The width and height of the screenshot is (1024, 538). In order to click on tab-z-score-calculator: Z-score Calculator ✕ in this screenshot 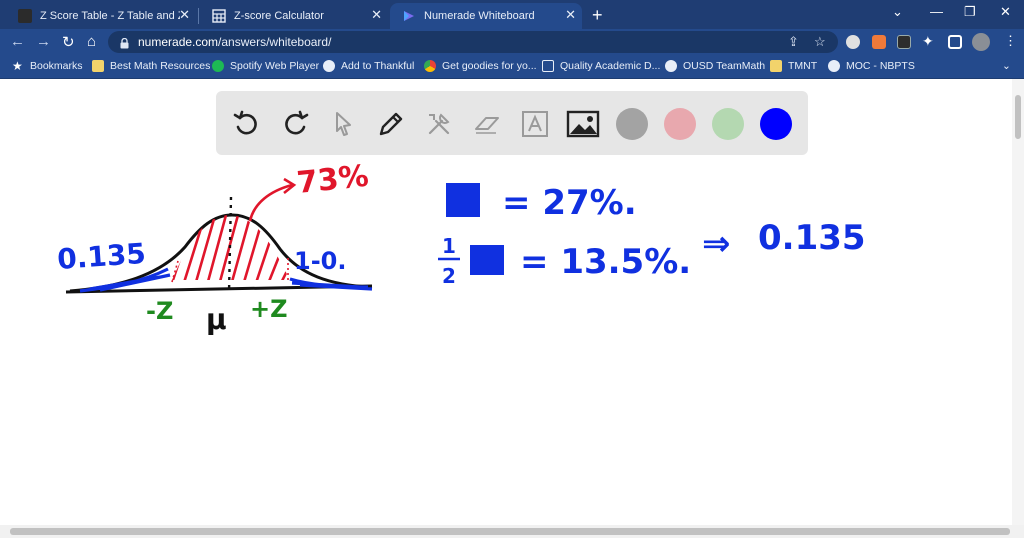, I will do `click(294, 16)`.